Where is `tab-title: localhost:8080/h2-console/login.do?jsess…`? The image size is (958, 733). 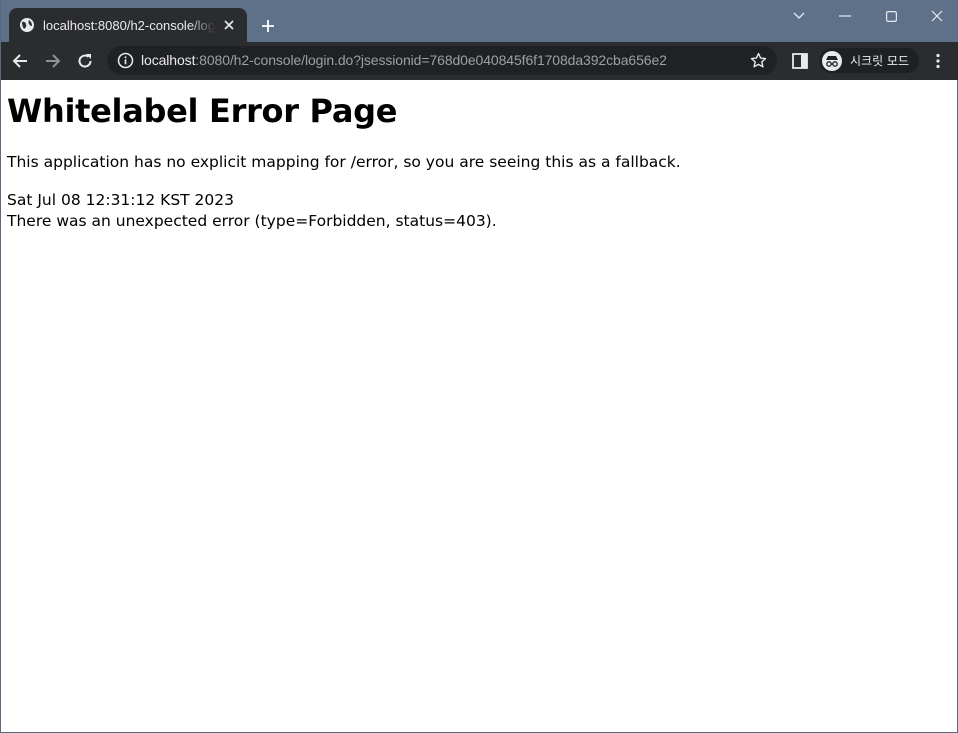 tab-title: localhost:8080/h2-console/login.do?jsess… is located at coordinates (129, 25).